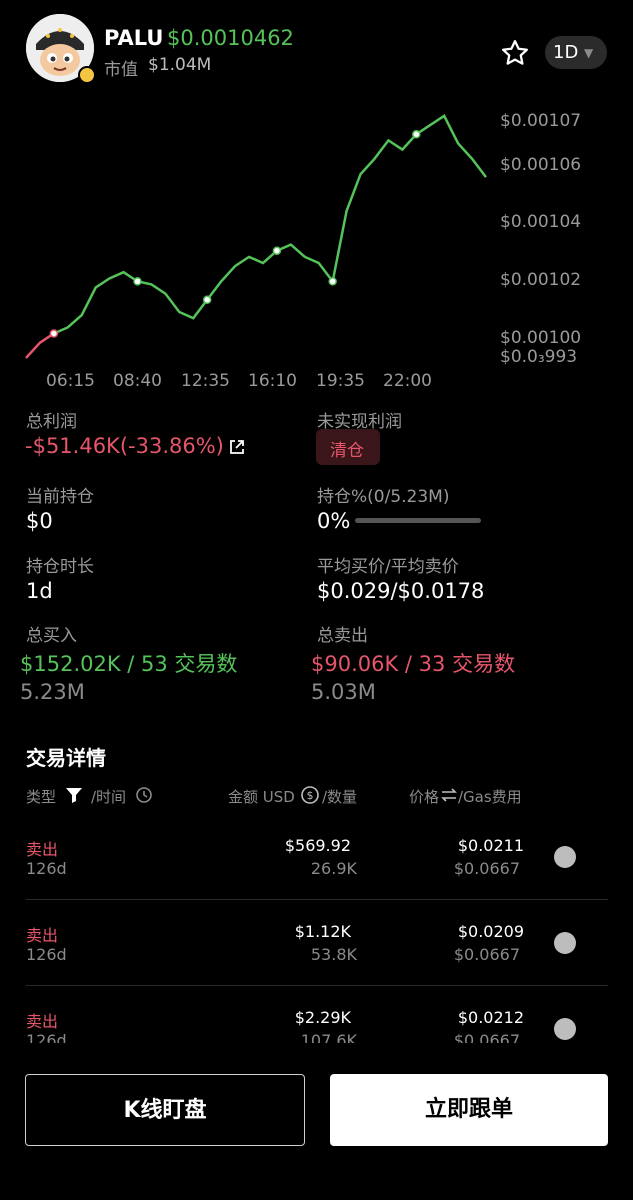 The width and height of the screenshot is (633, 1200). Describe the element at coordinates (87, 75) in the screenshot. I see `verified-badge-icon` at that location.